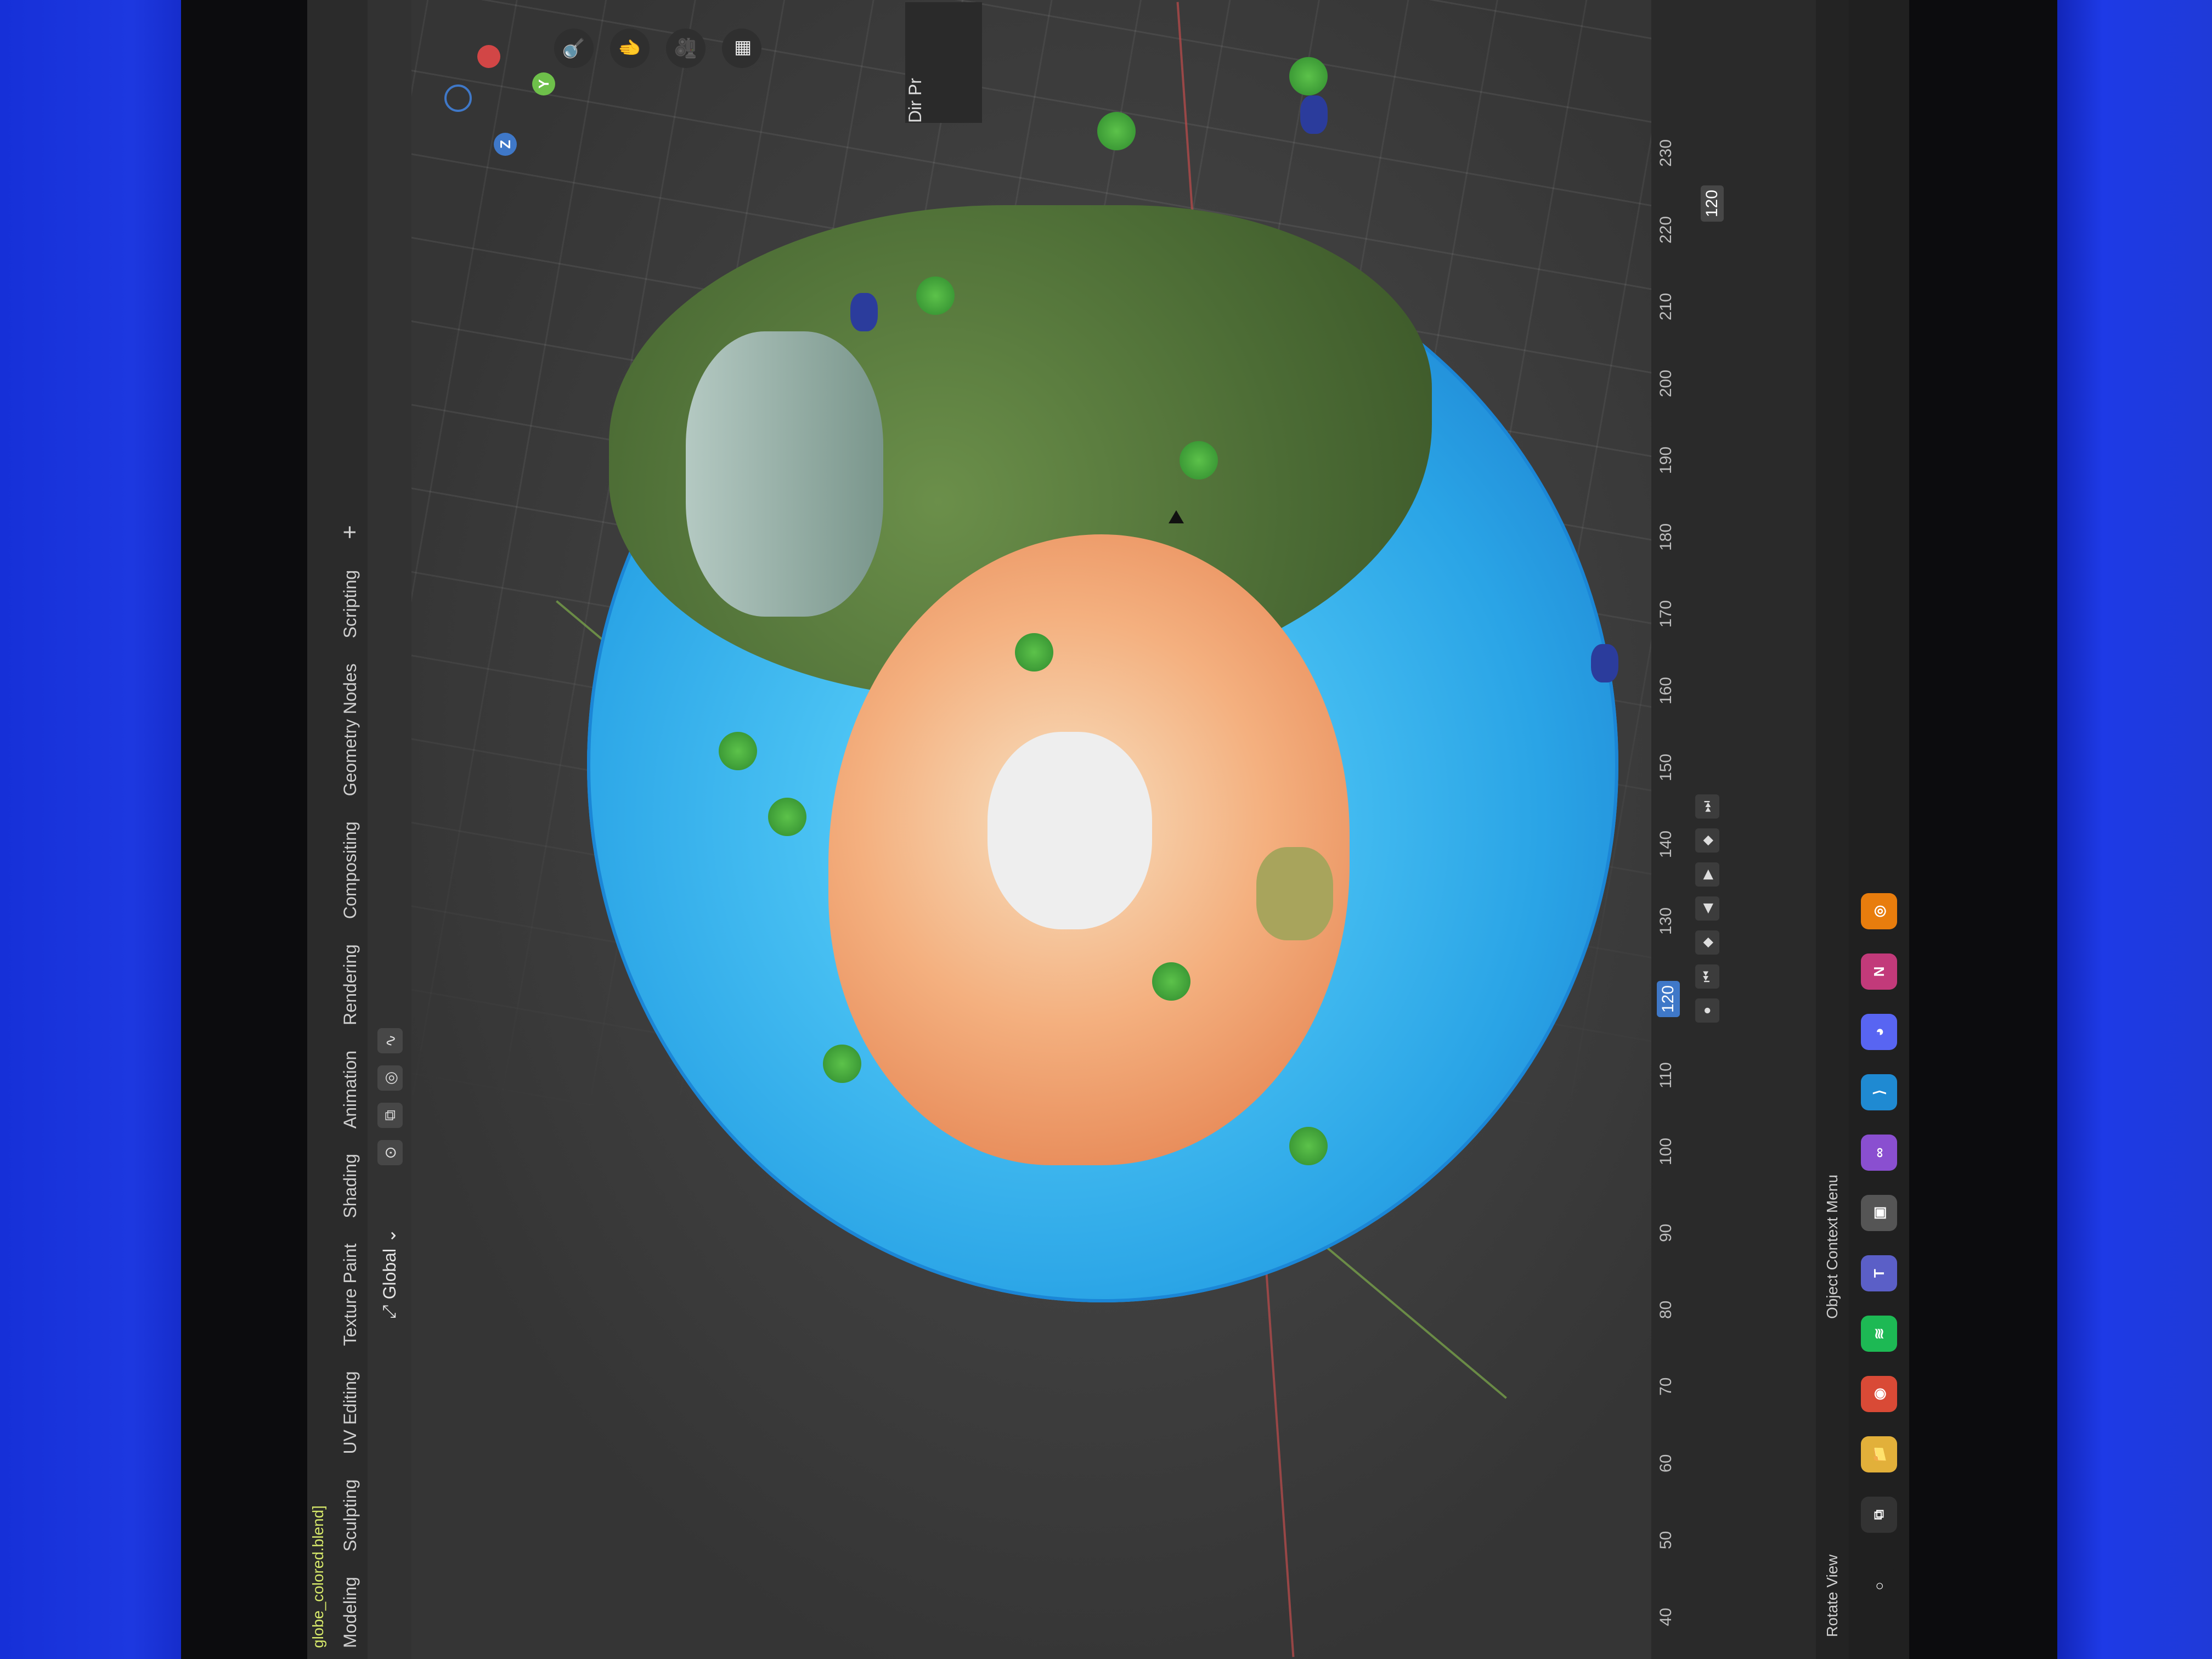 The image size is (2212, 1659). Describe the element at coordinates (574, 49) in the screenshot. I see `zoom-icon: 🔍` at that location.